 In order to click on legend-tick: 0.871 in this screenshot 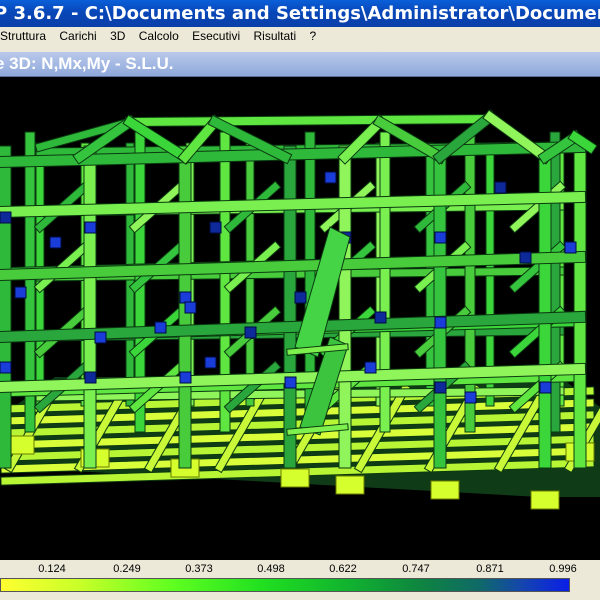, I will do `click(490, 569)`.